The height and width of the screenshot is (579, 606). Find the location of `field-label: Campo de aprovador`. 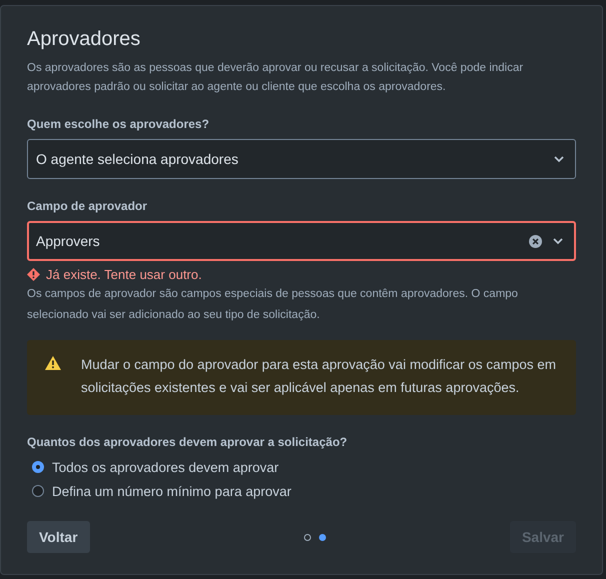

field-label: Campo de aprovador is located at coordinates (87, 206).